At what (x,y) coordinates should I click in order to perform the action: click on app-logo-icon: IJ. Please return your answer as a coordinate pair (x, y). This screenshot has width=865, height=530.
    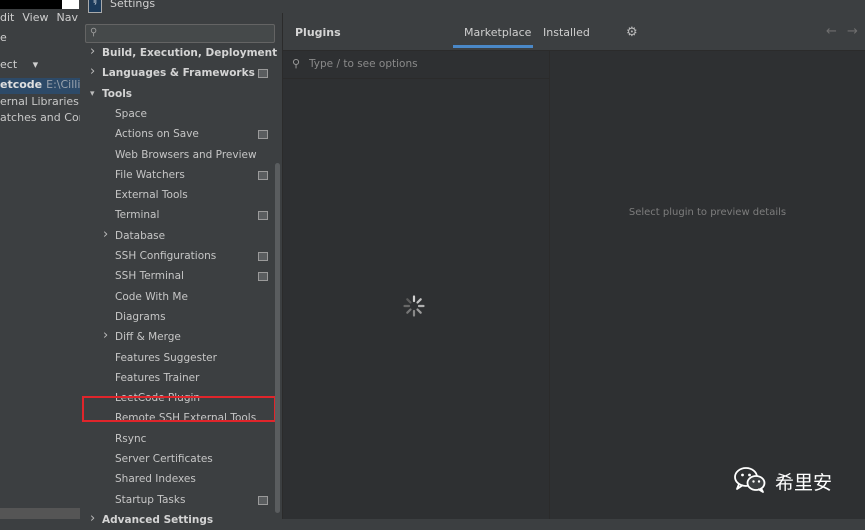
    Looking at the image, I should click on (95, 6).